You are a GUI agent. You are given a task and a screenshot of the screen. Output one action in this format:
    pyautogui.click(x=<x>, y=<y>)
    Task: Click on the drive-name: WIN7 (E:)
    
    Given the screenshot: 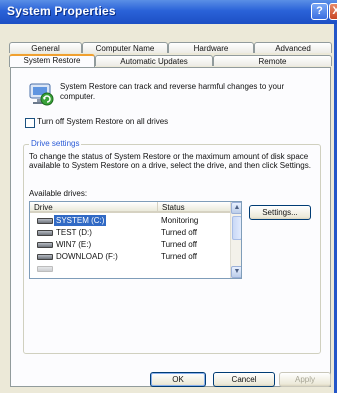 What is the action you would take?
    pyautogui.click(x=74, y=244)
    